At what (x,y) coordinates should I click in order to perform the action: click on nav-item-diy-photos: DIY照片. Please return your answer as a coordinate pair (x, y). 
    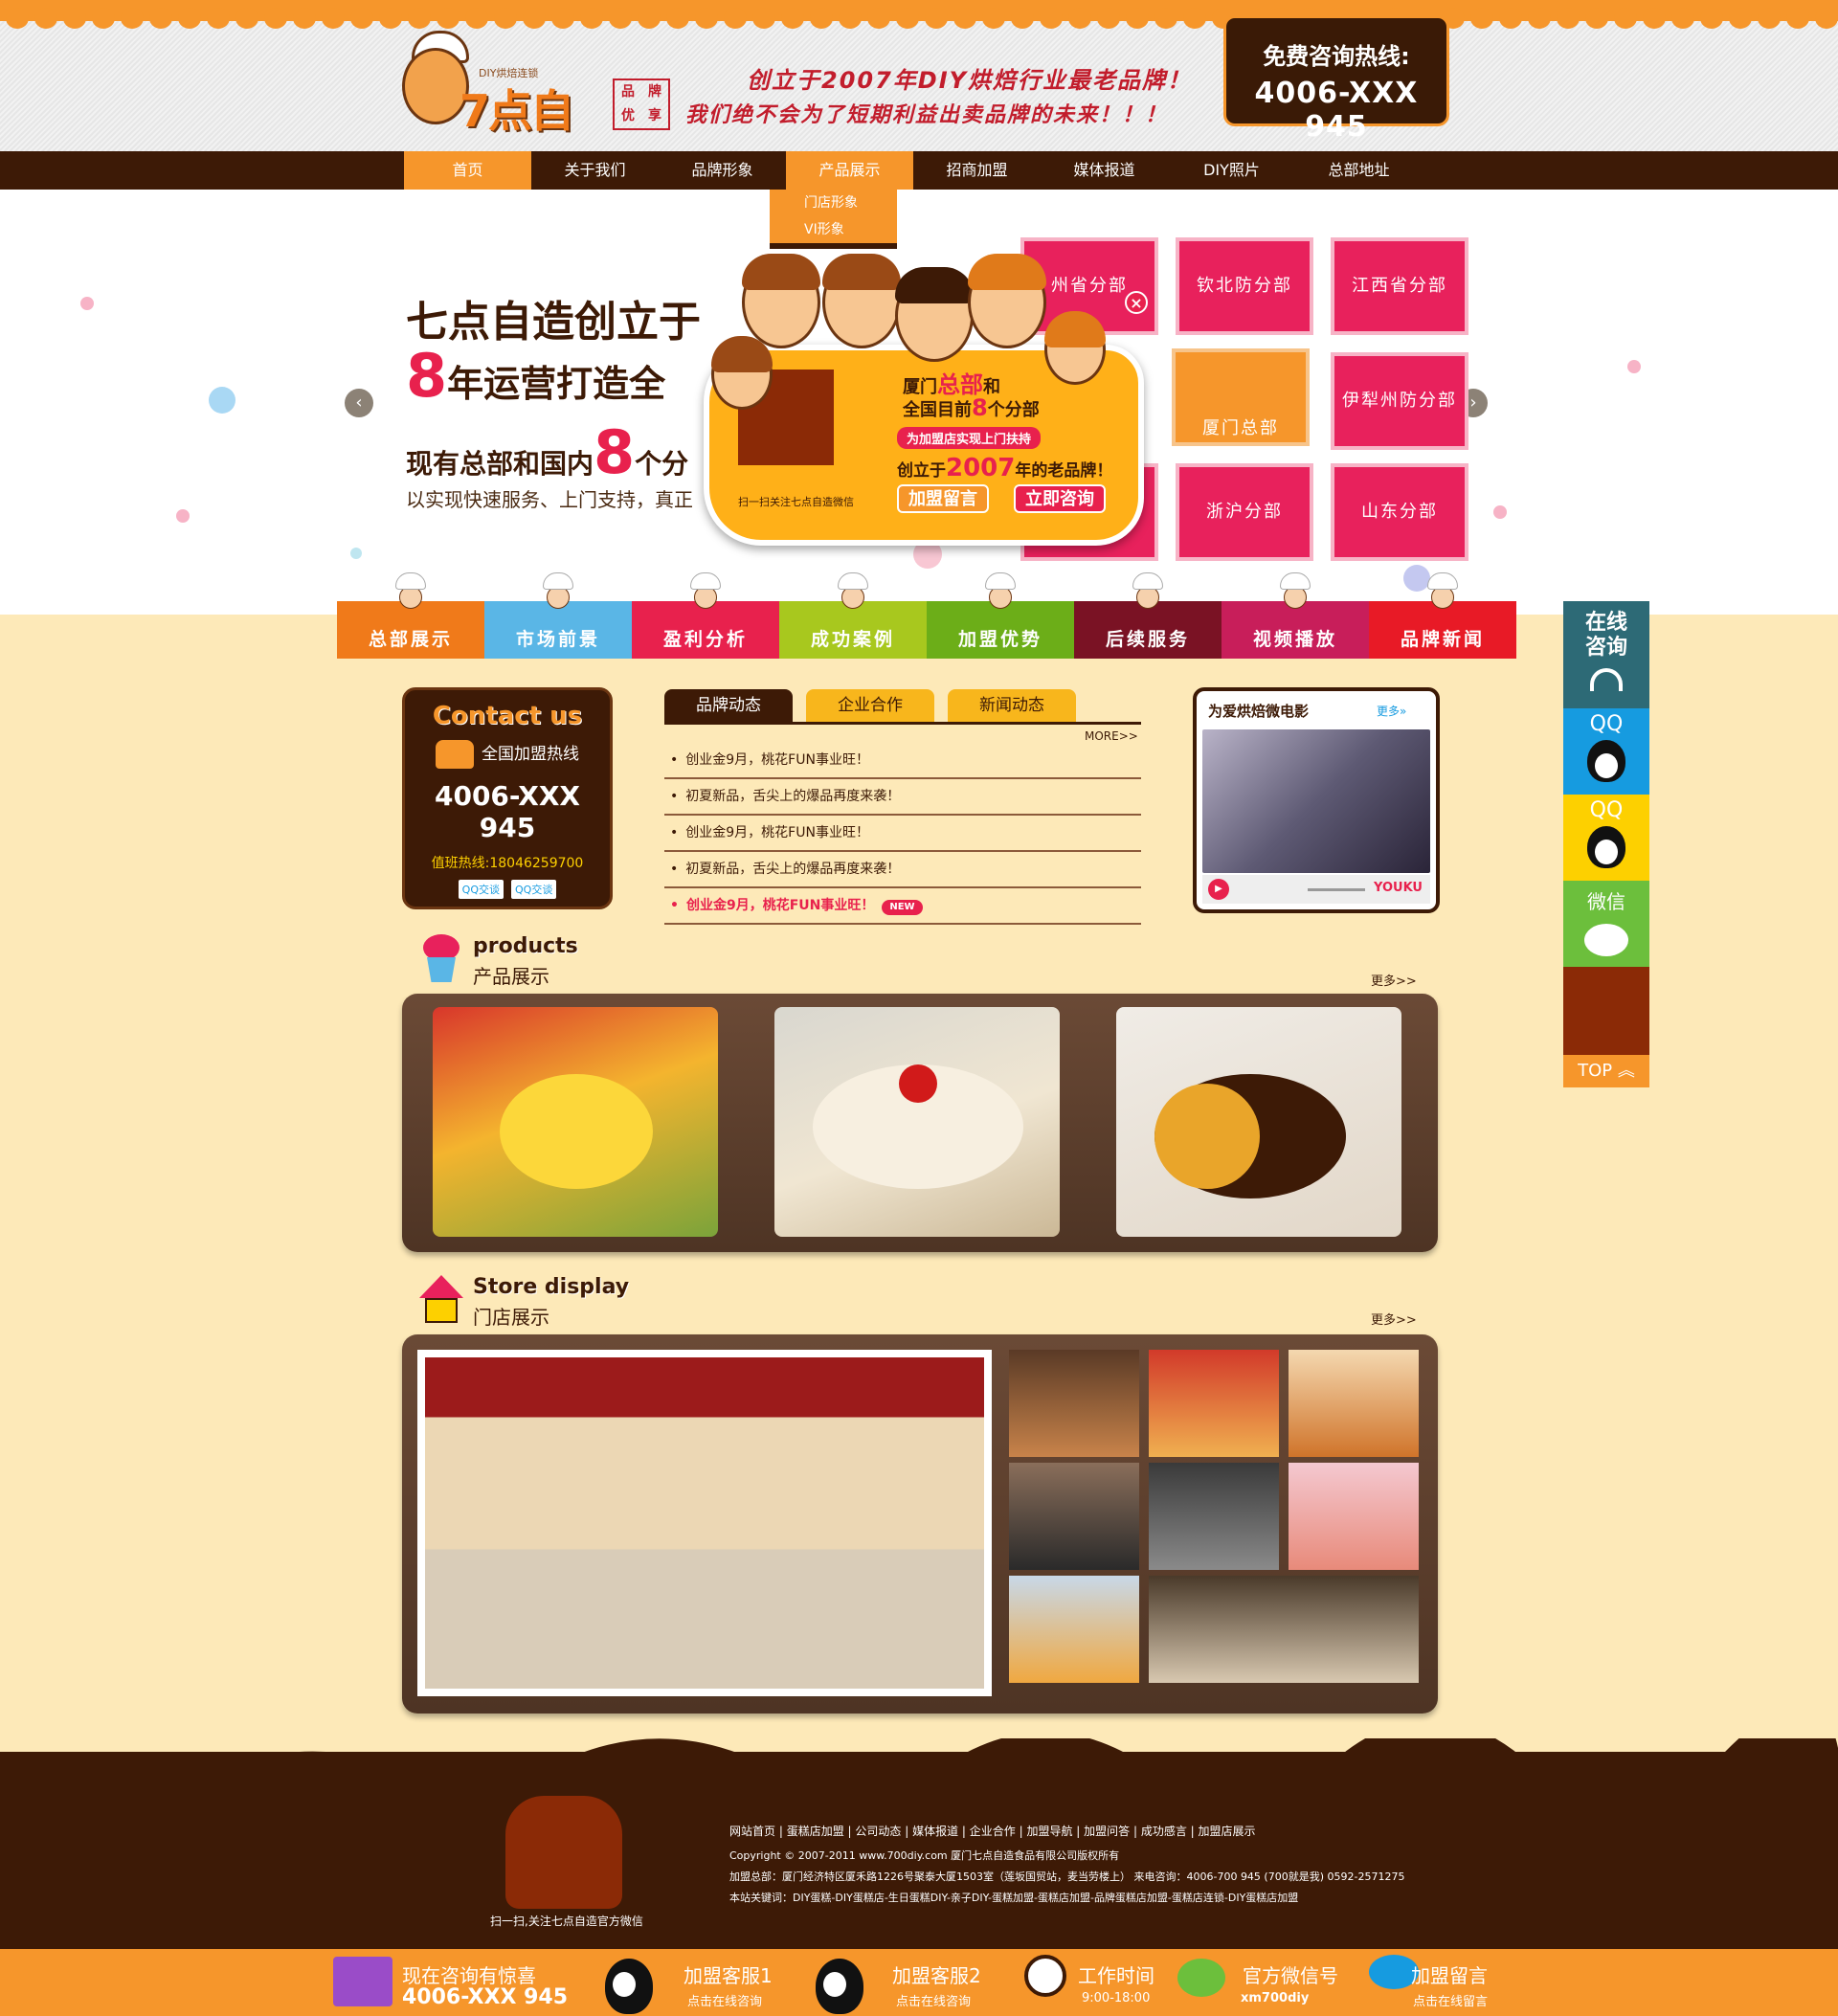
    Looking at the image, I should click on (1231, 171).